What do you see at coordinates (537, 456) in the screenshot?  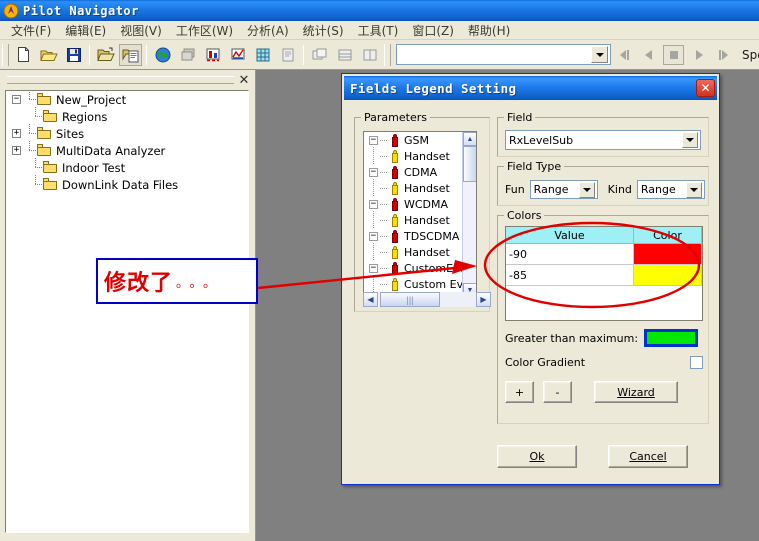 I see `ok-button: Ok` at bounding box center [537, 456].